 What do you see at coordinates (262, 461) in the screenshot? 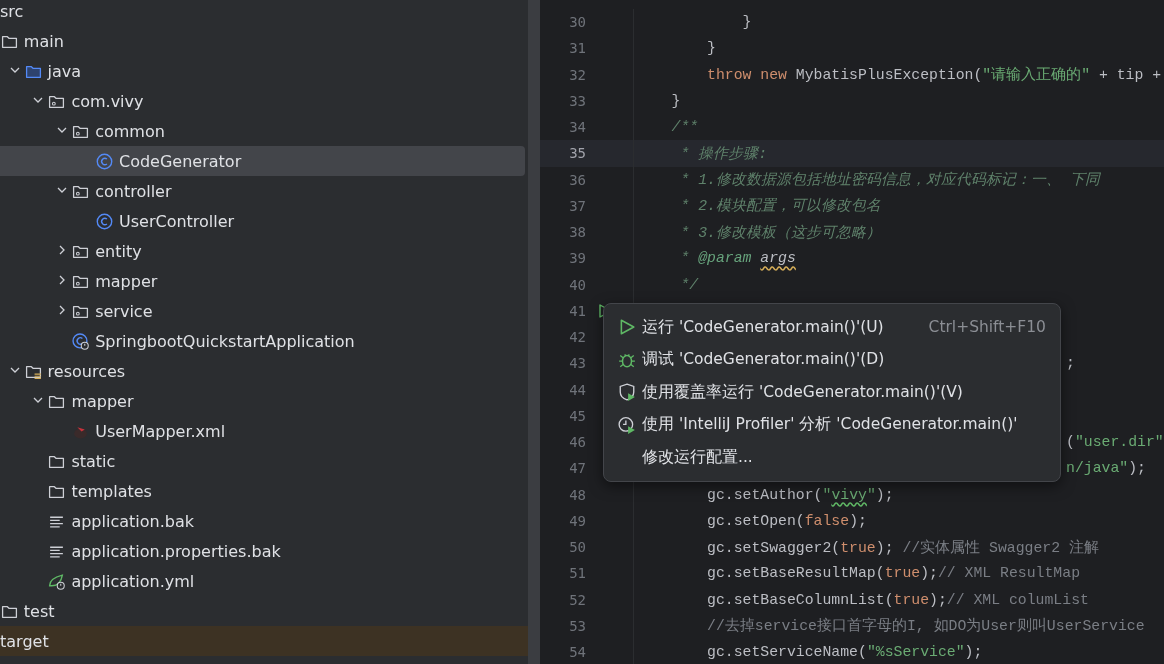
I see `tree-item: static` at bounding box center [262, 461].